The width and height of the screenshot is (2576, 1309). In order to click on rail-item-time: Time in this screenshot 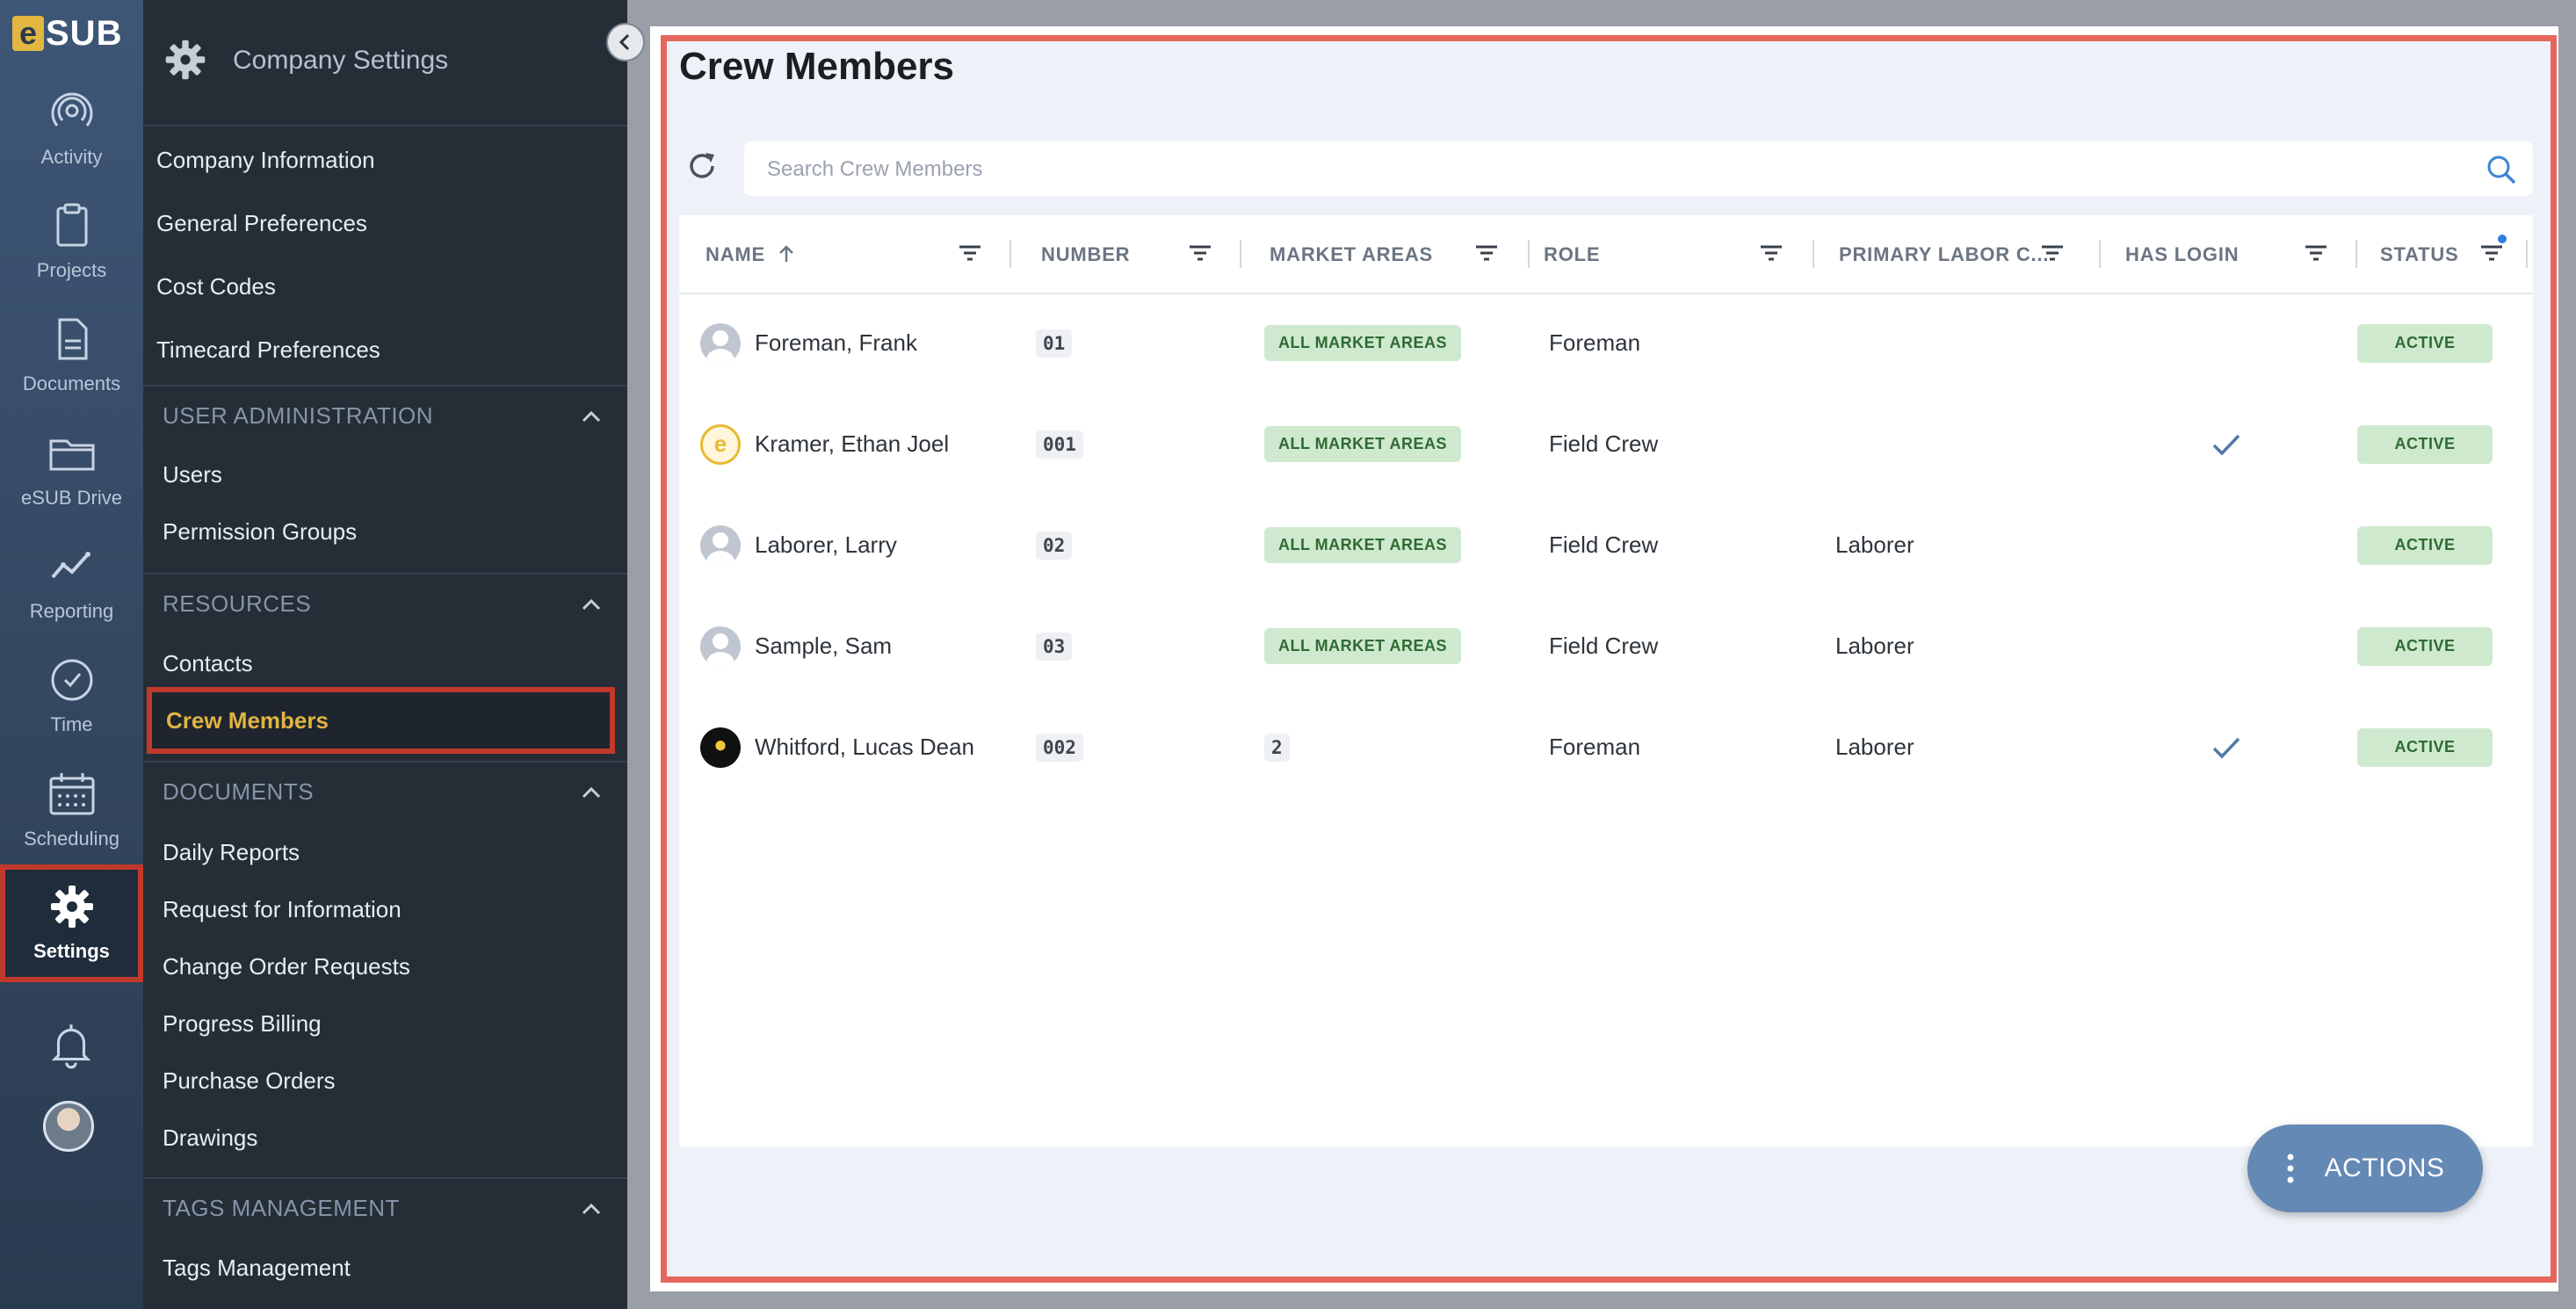, I will do `click(71, 695)`.